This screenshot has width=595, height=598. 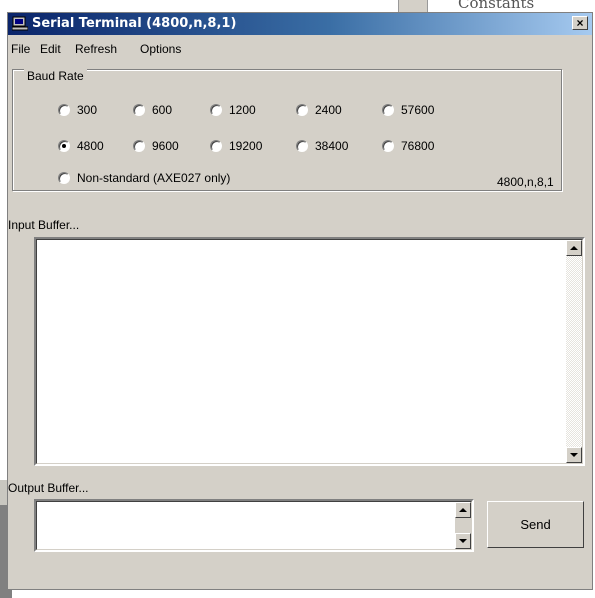 I want to click on send-button: Send, so click(x=535, y=524).